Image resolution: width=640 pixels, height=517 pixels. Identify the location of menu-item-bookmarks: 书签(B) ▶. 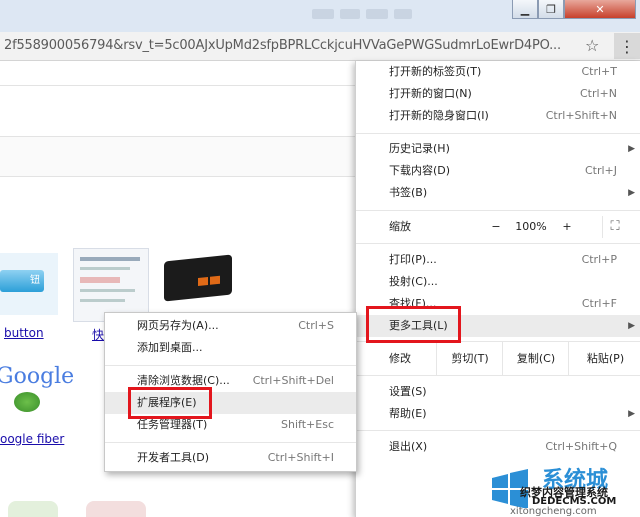
(498, 193).